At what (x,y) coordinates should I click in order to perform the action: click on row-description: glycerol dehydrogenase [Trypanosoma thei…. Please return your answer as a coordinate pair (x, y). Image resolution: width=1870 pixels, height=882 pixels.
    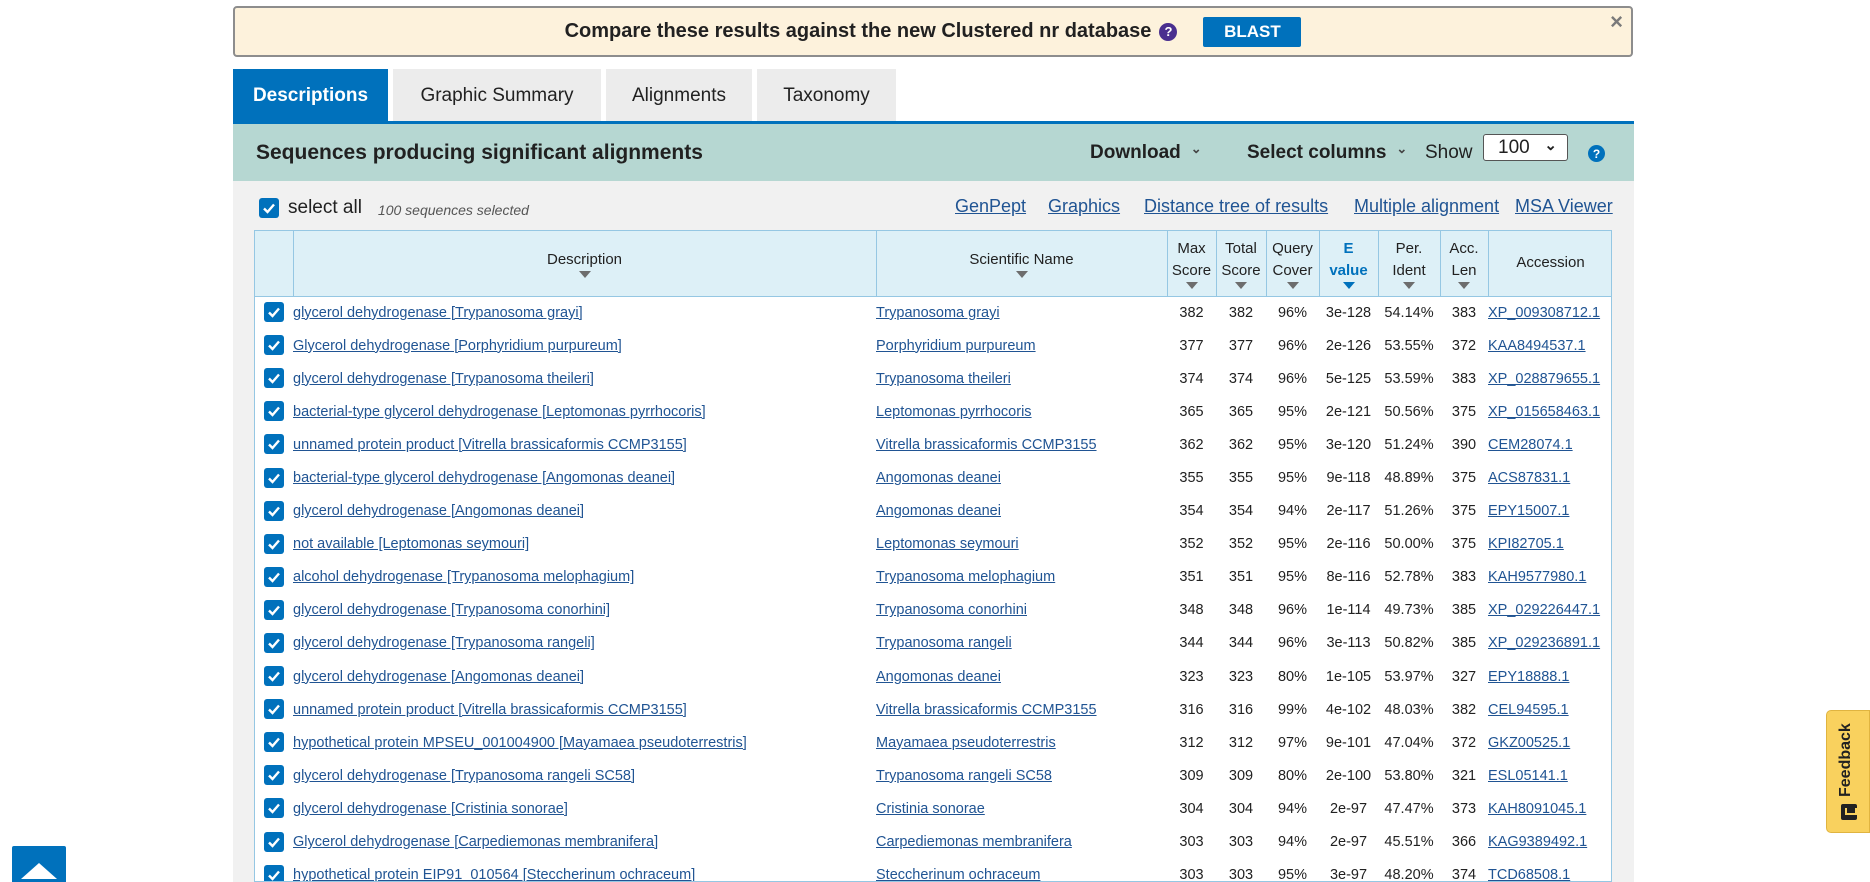
    Looking at the image, I should click on (584, 378).